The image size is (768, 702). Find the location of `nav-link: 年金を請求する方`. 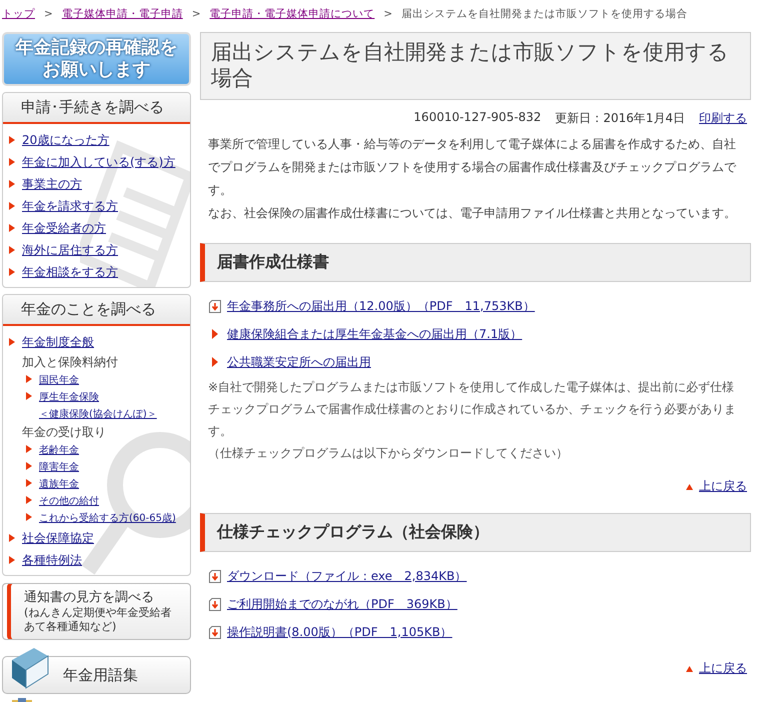

nav-link: 年金を請求する方 is located at coordinates (70, 206).